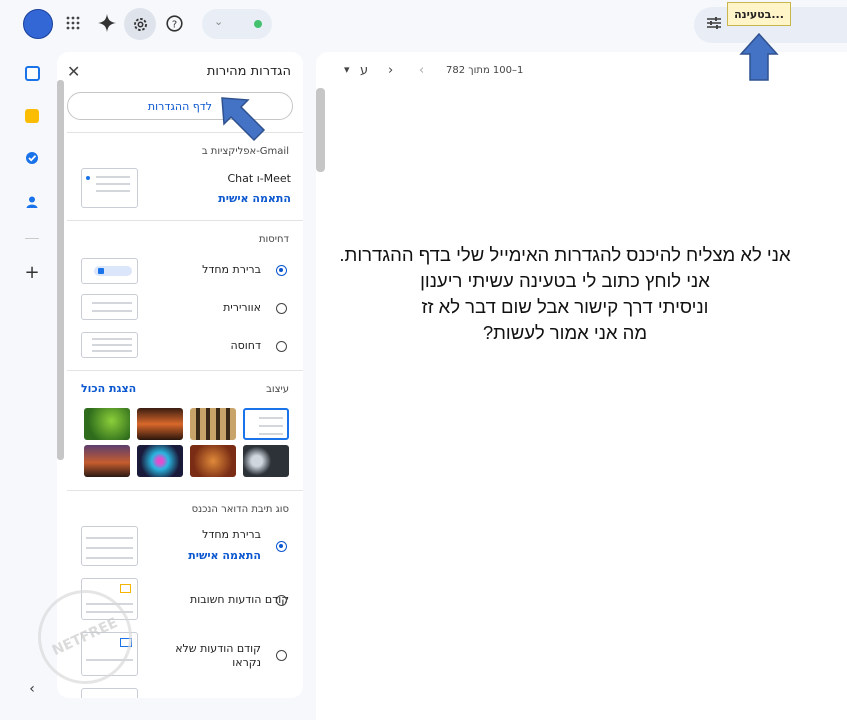 The image size is (847, 720). I want to click on density-comfortable-thumbnail, so click(109, 307).